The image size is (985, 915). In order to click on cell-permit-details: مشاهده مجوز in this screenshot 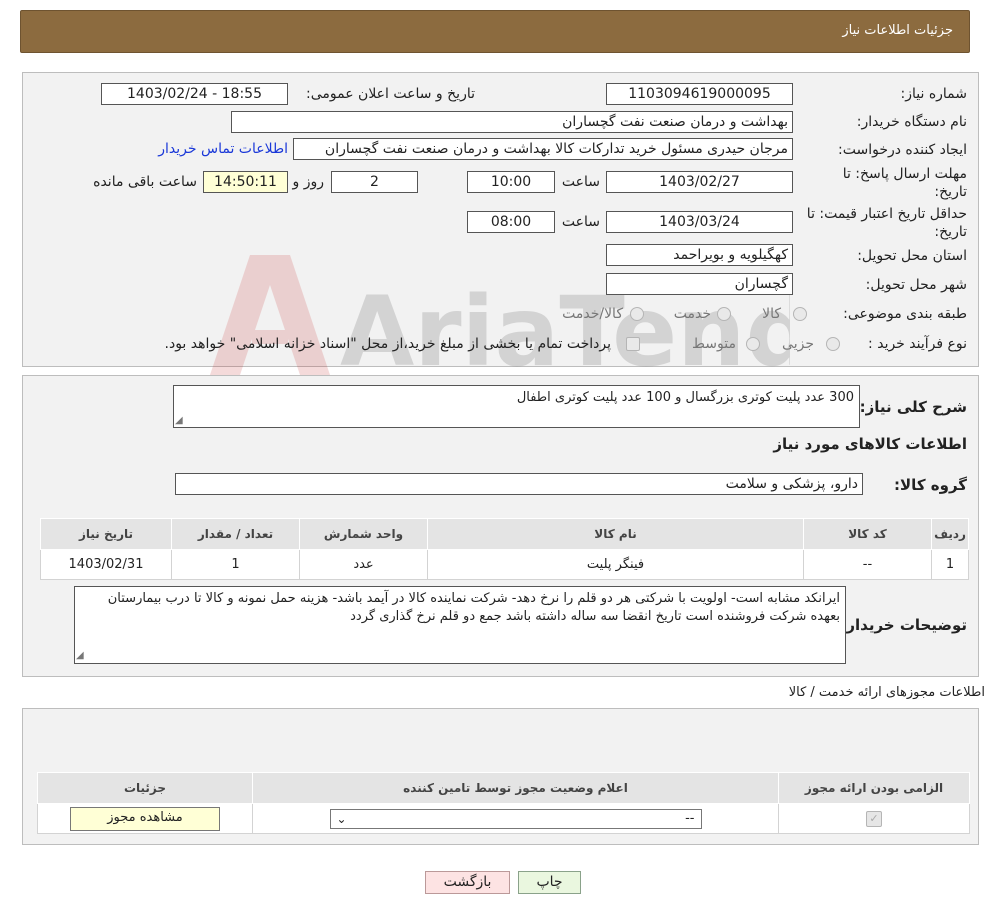, I will do `click(145, 818)`.